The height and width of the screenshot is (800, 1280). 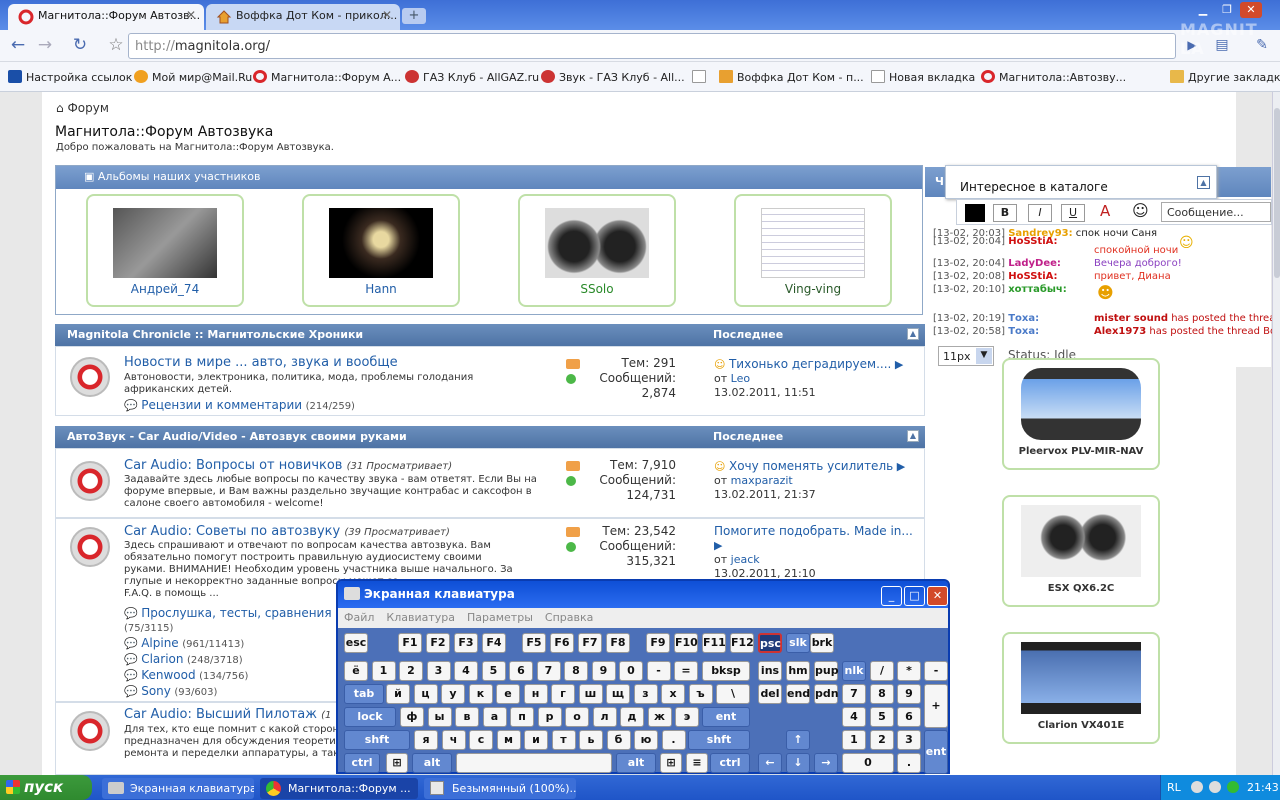 I want to click on subforum-link: 💬 Sony (93/603), so click(x=228, y=692).